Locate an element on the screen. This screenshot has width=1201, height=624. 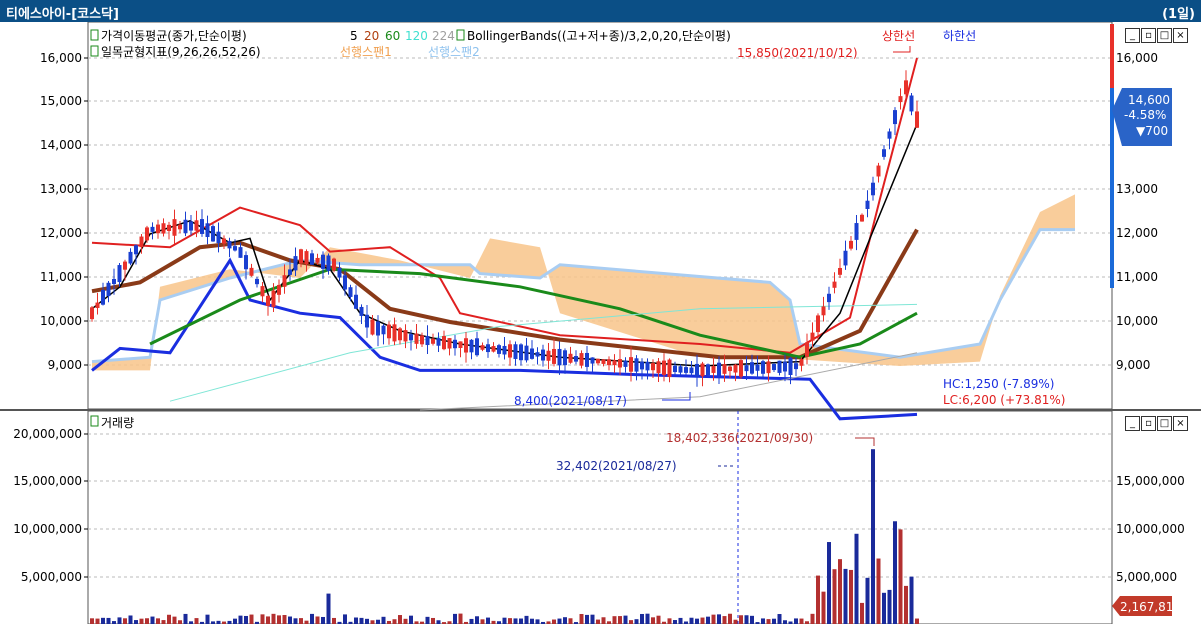
current-change: ▼700 is located at coordinates (1152, 131).